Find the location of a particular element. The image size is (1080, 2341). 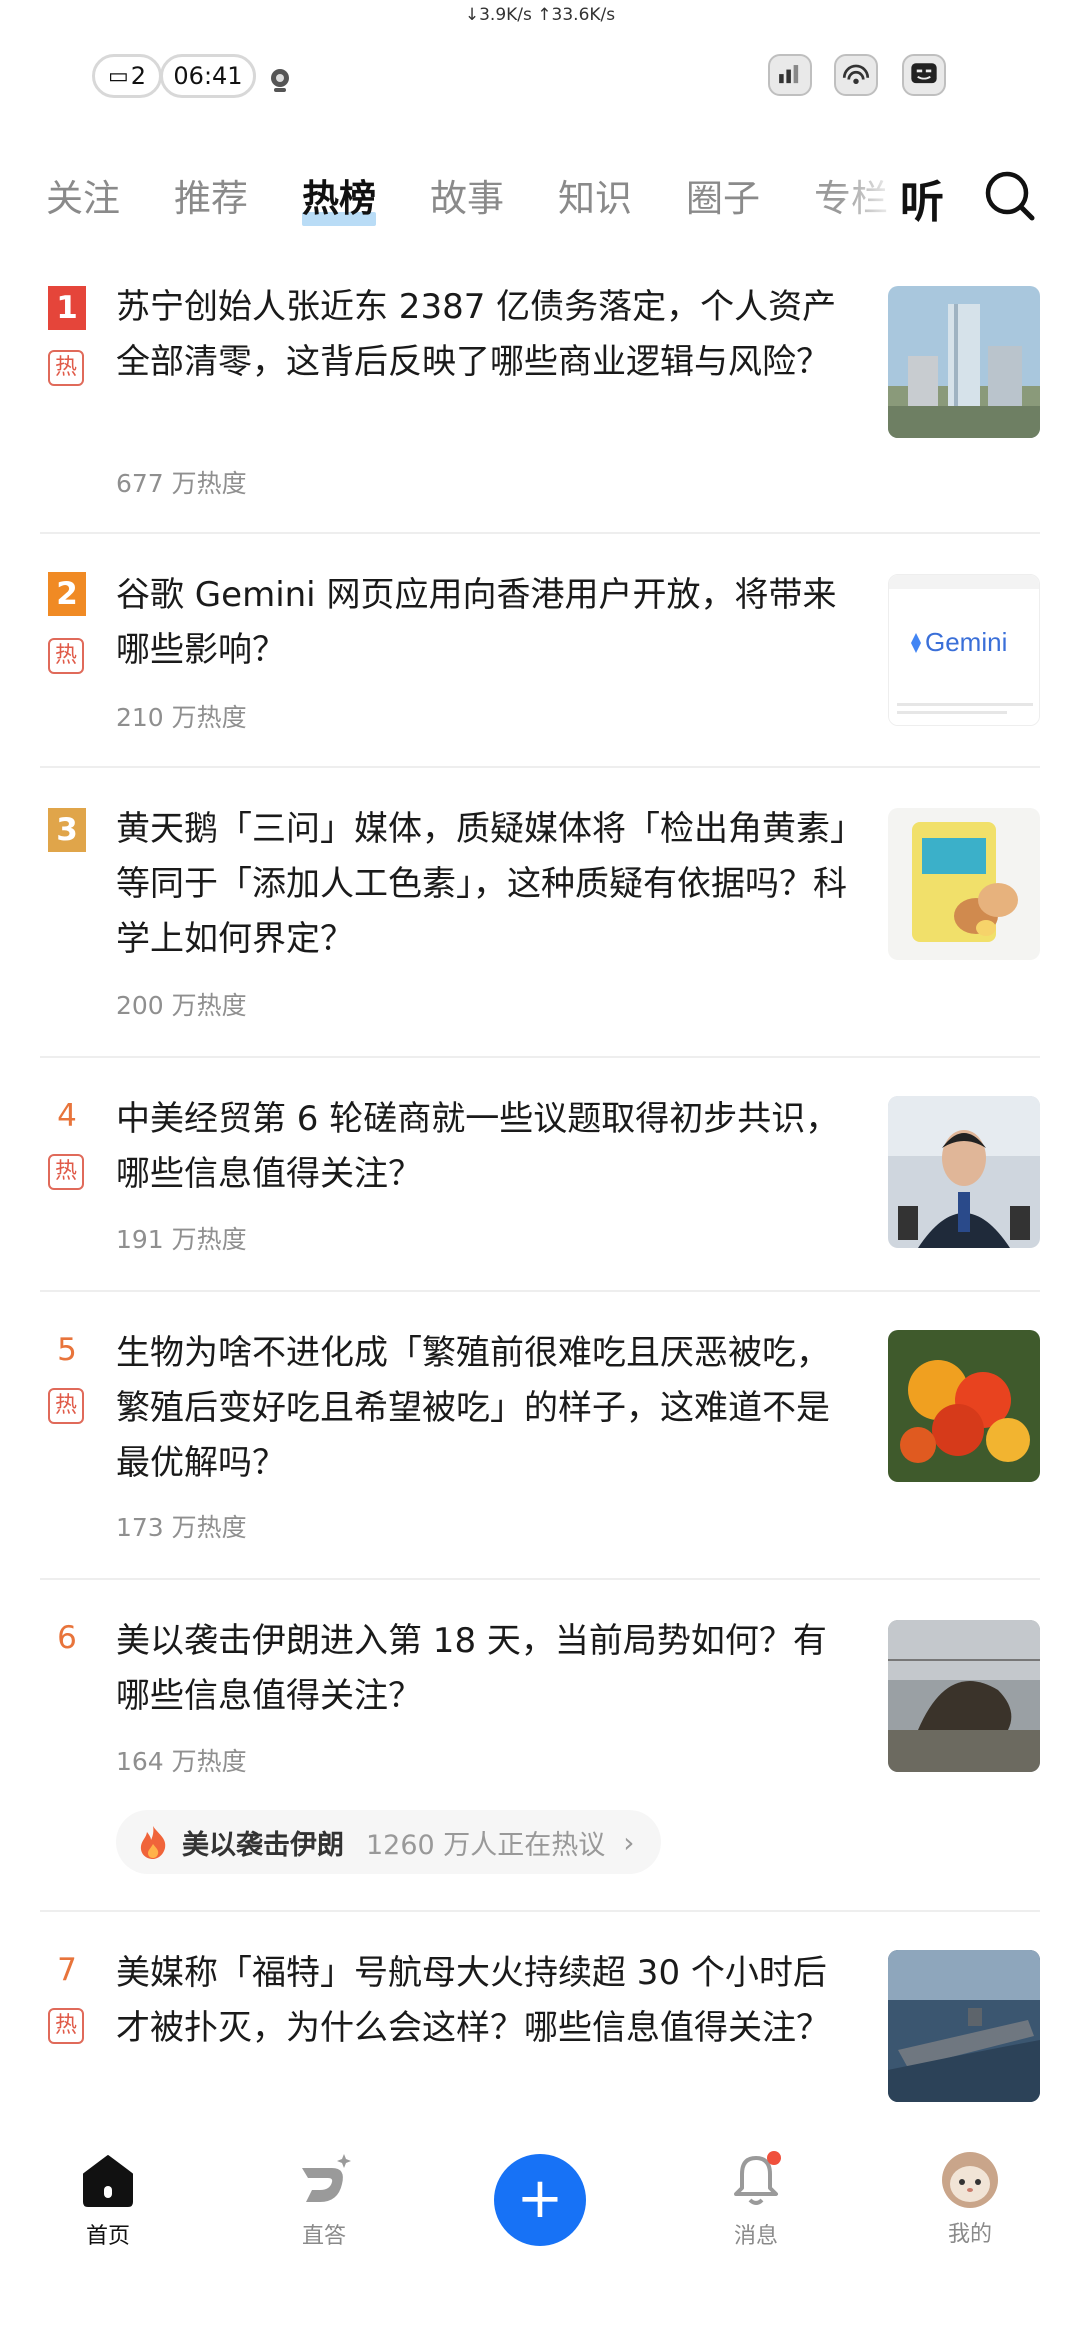

related-topic-chip: 美以袭击伊朗 1260 万人正在热议 › is located at coordinates (388, 1842).